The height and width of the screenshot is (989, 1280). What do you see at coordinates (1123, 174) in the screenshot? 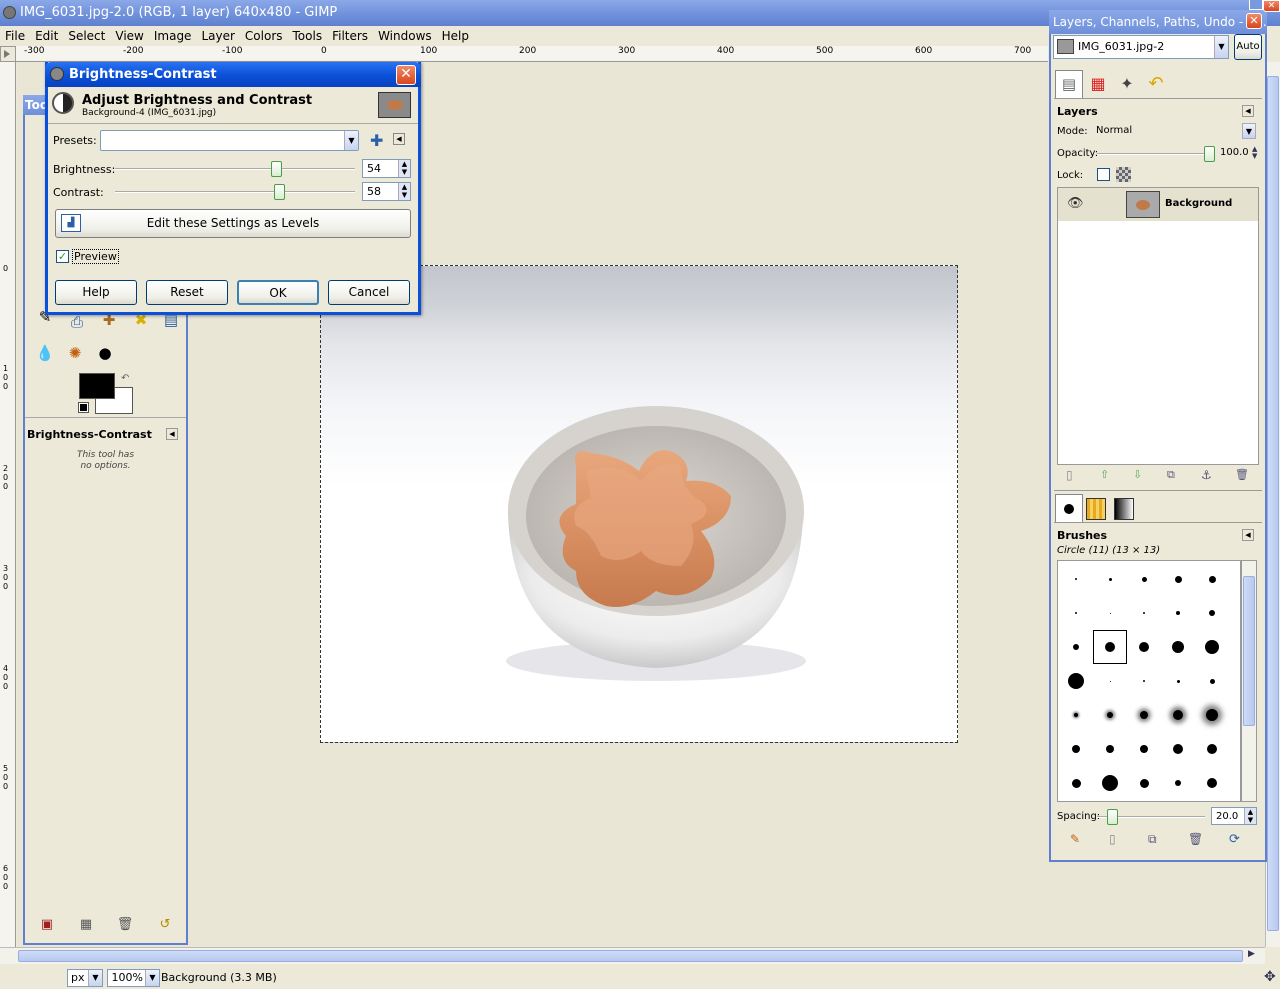
I see `lock-alpha-icon` at bounding box center [1123, 174].